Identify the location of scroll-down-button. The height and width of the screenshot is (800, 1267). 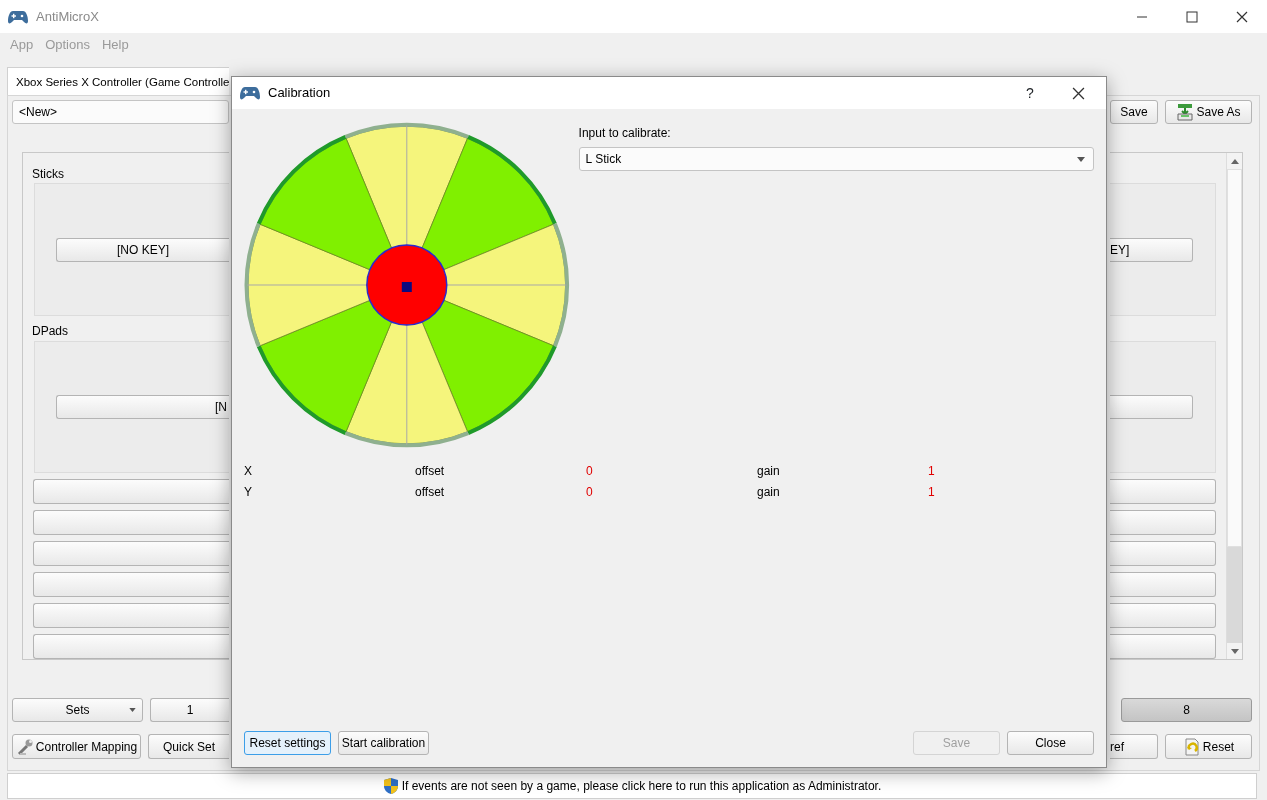
(1234, 651).